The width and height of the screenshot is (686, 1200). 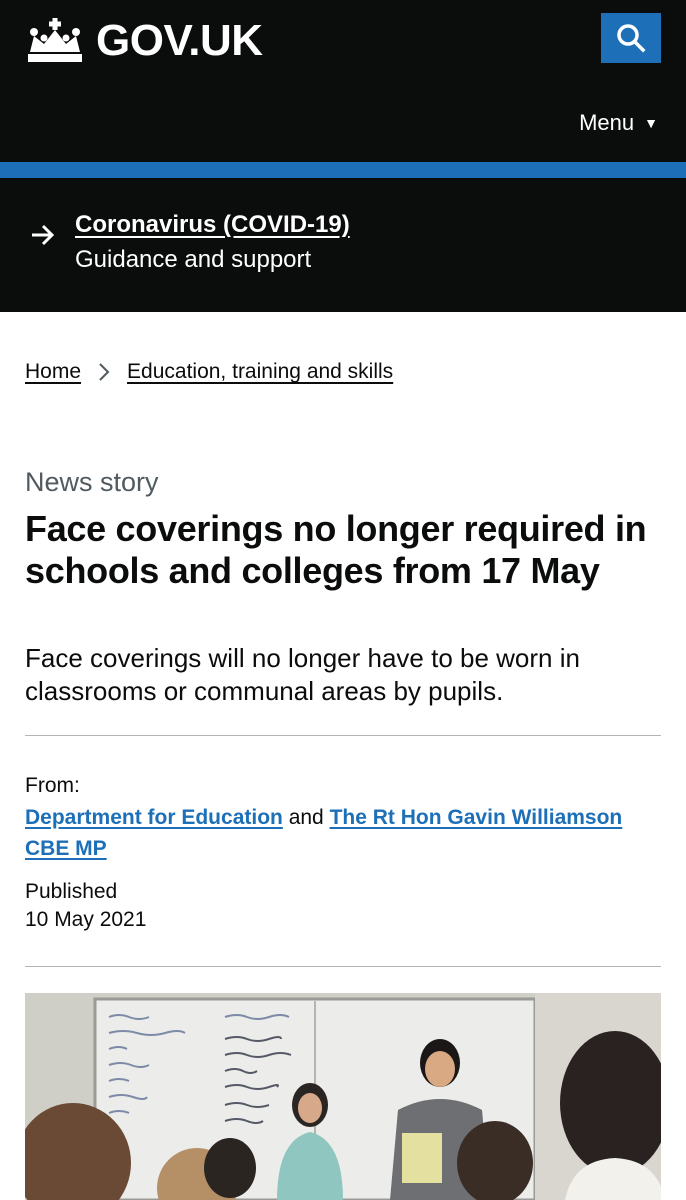 I want to click on breadcrumb: Home Education, training and skills, so click(x=209, y=372).